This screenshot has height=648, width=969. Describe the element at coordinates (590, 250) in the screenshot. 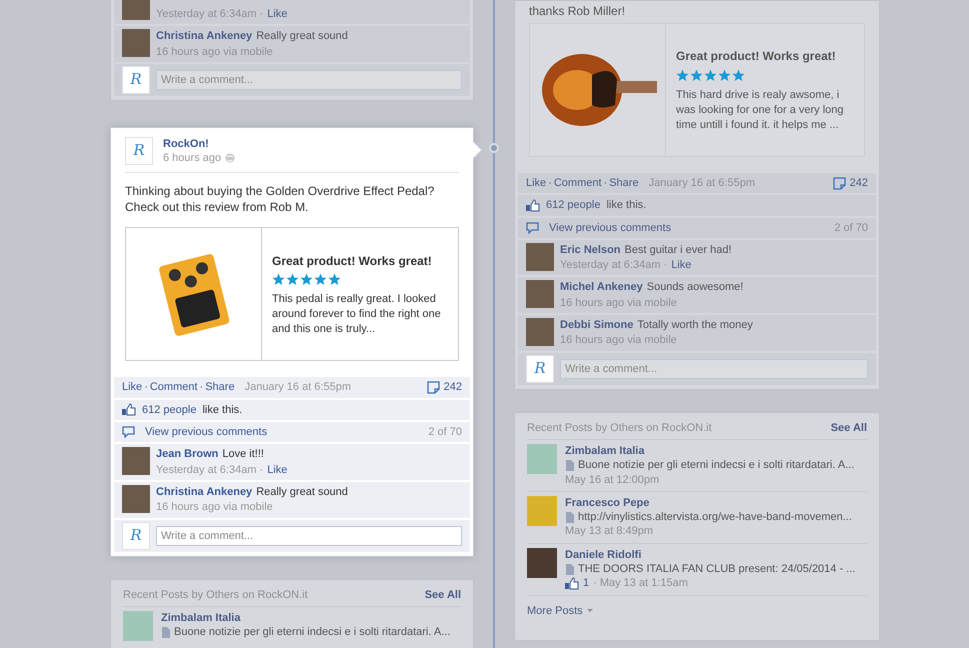

I see `commenter-link: Eric Nelson` at that location.